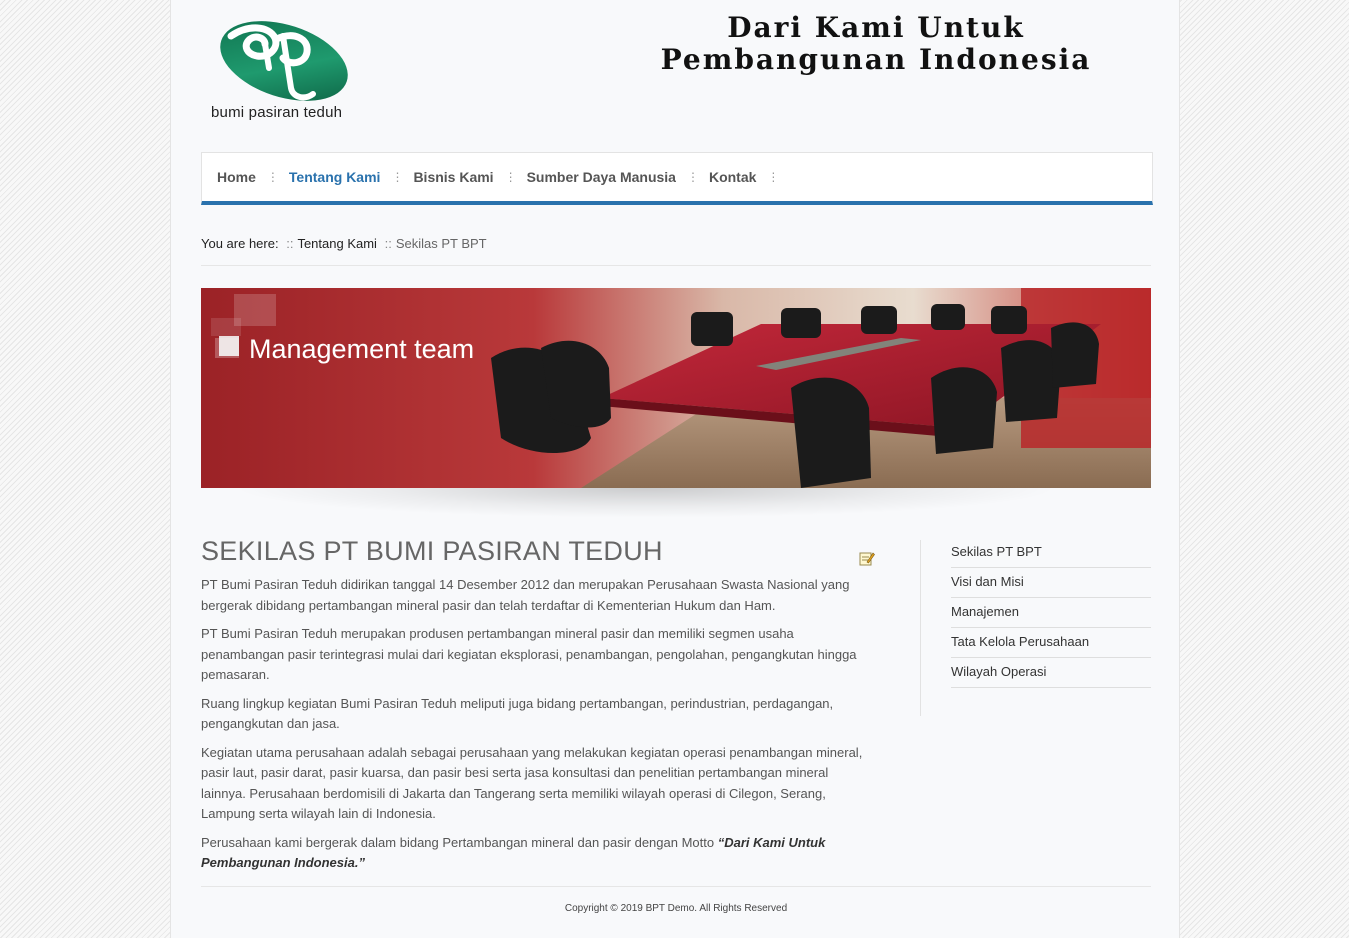  I want to click on nav-item-bisnis-kami: Bisnis Kami ⋮, so click(462, 177).